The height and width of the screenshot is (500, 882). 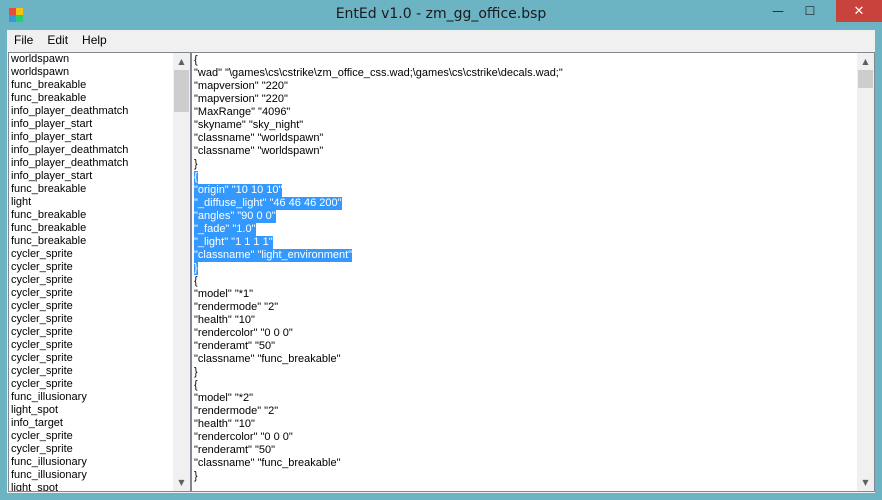 What do you see at coordinates (865, 79) in the screenshot?
I see `editor-scroll-thumb` at bounding box center [865, 79].